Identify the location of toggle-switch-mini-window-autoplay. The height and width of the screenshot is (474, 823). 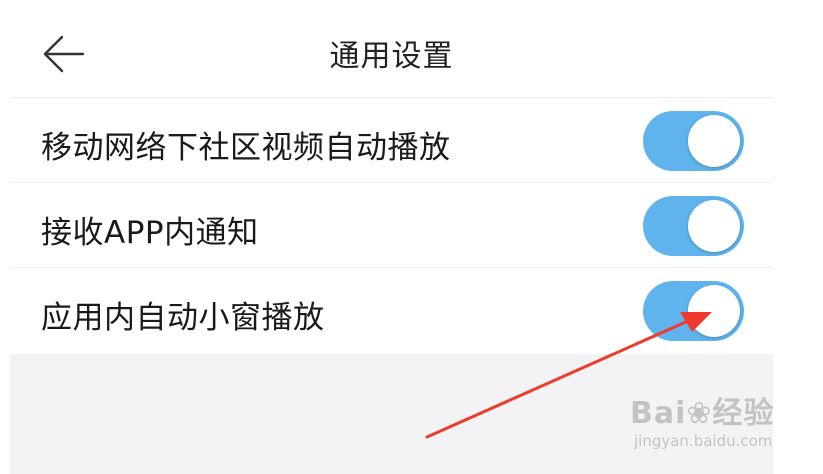
(693, 311).